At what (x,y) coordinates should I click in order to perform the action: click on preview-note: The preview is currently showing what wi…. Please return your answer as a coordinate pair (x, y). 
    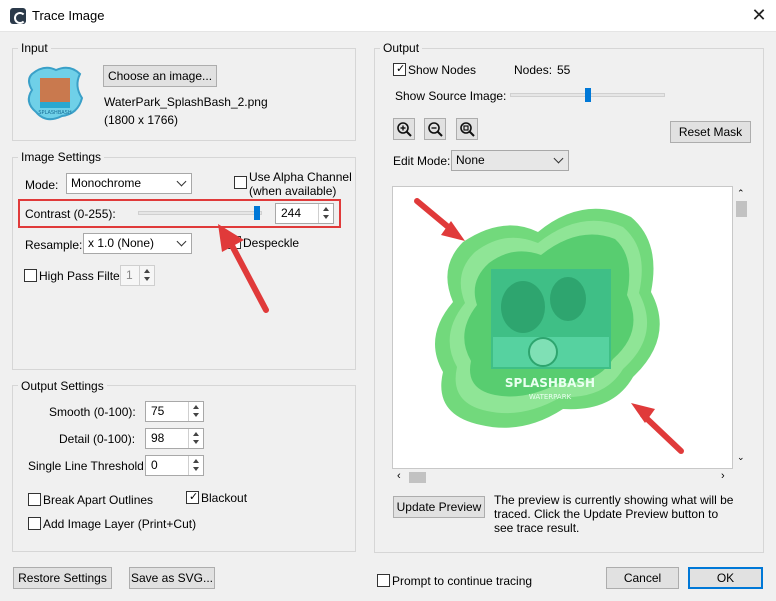
    Looking at the image, I should click on (614, 514).